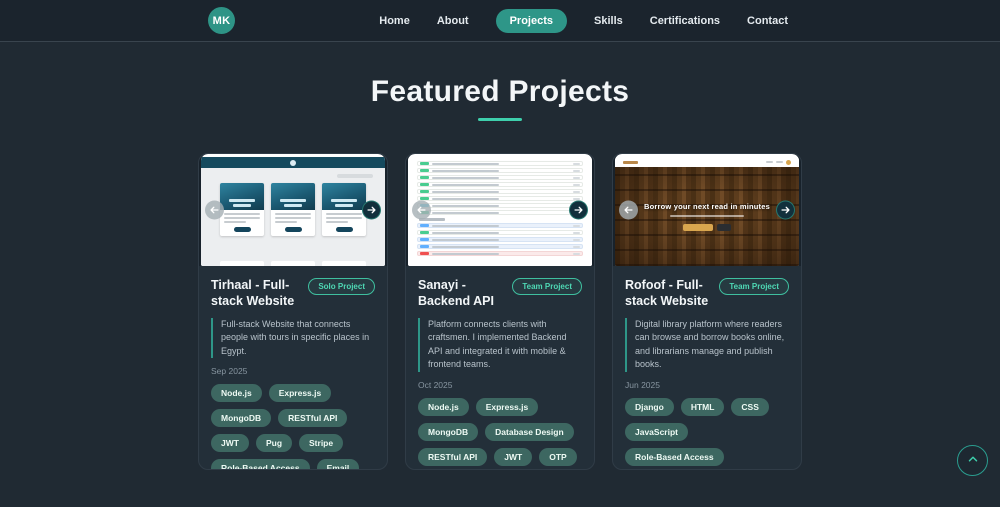  What do you see at coordinates (707, 216) in the screenshot?
I see `library-hero: Borrow your next read in minutes` at bounding box center [707, 216].